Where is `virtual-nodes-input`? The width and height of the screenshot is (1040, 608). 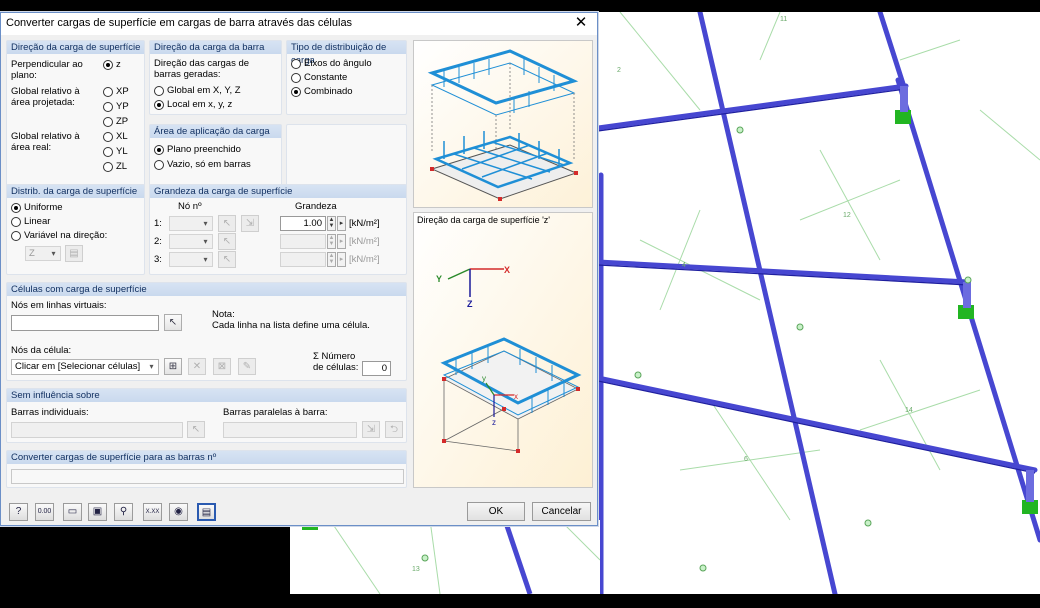
virtual-nodes-input is located at coordinates (85, 323).